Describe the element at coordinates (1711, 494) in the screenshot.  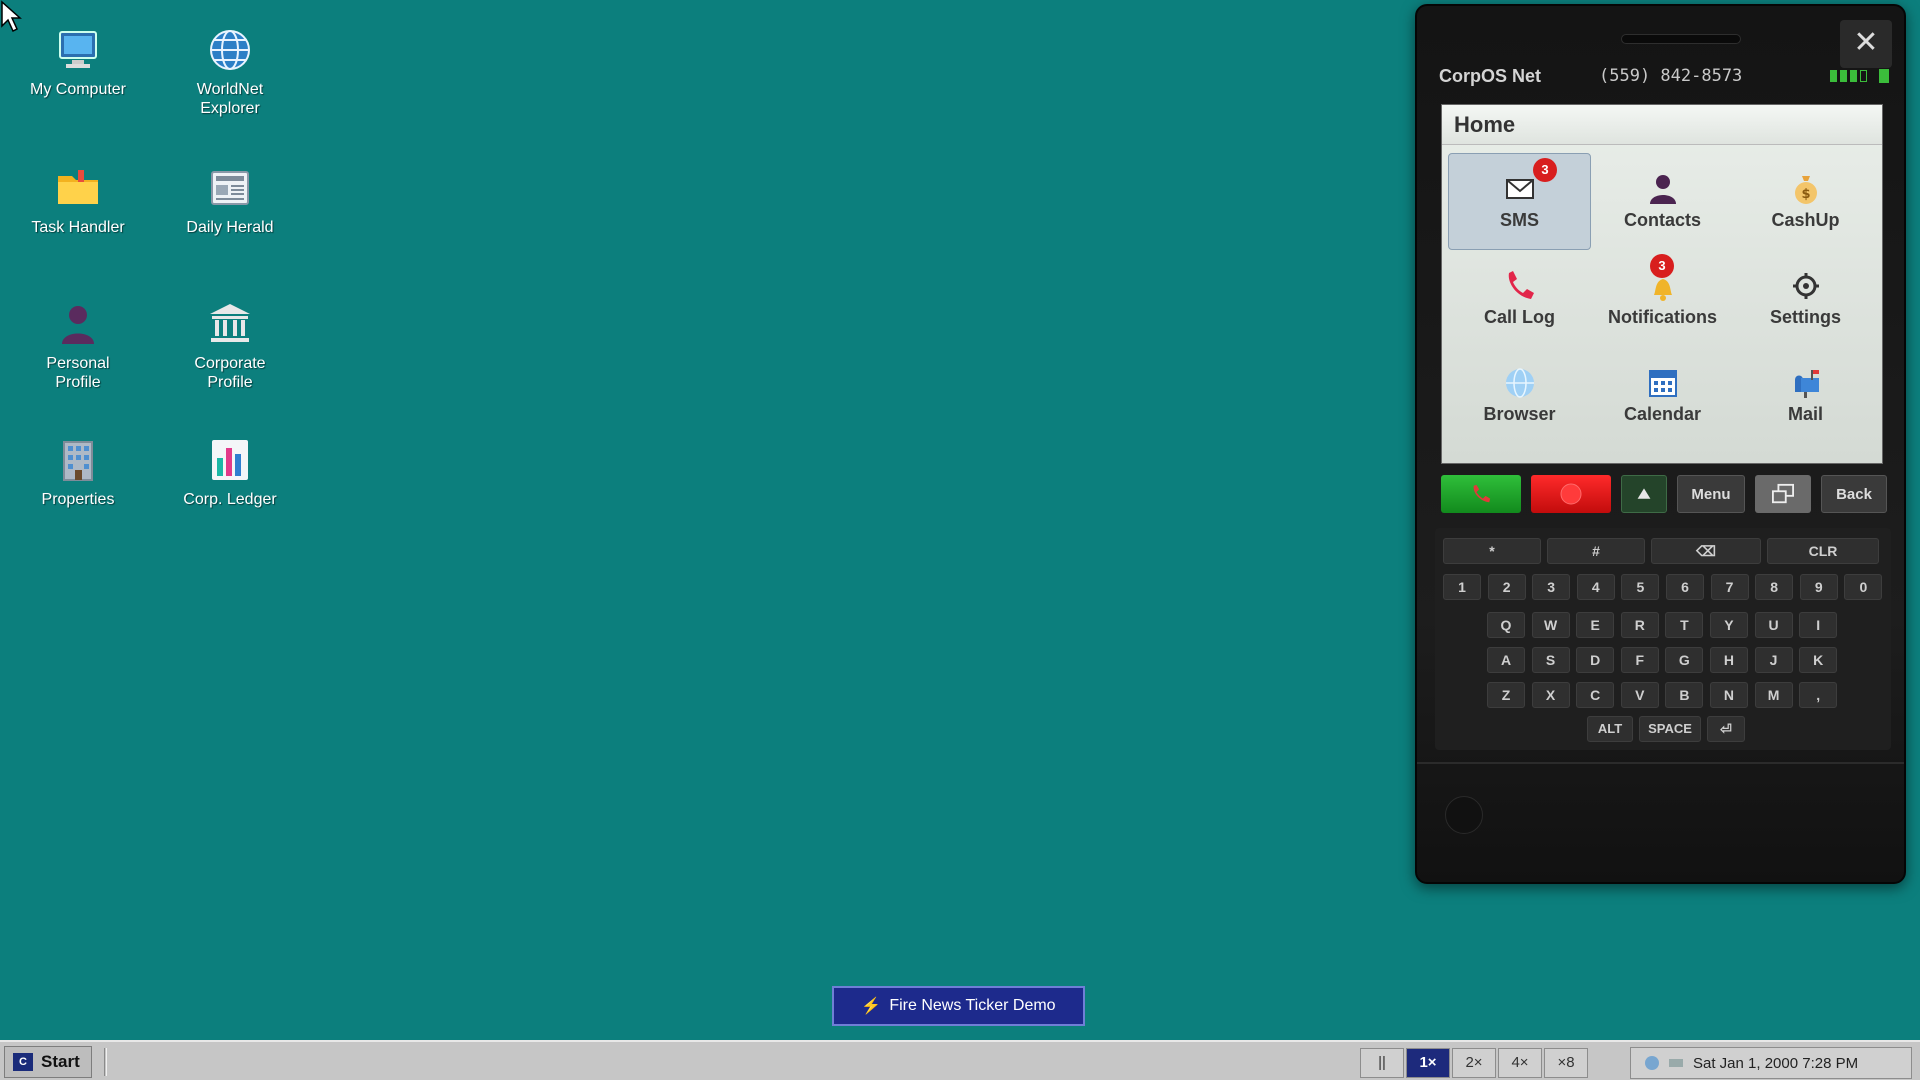
I see `menu-button: Menu` at that location.